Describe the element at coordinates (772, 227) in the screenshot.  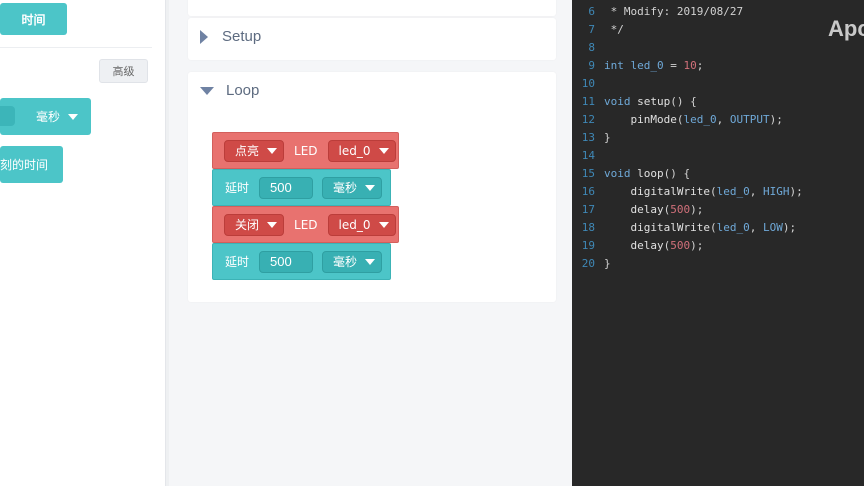
I see `code-constant: LOW` at that location.